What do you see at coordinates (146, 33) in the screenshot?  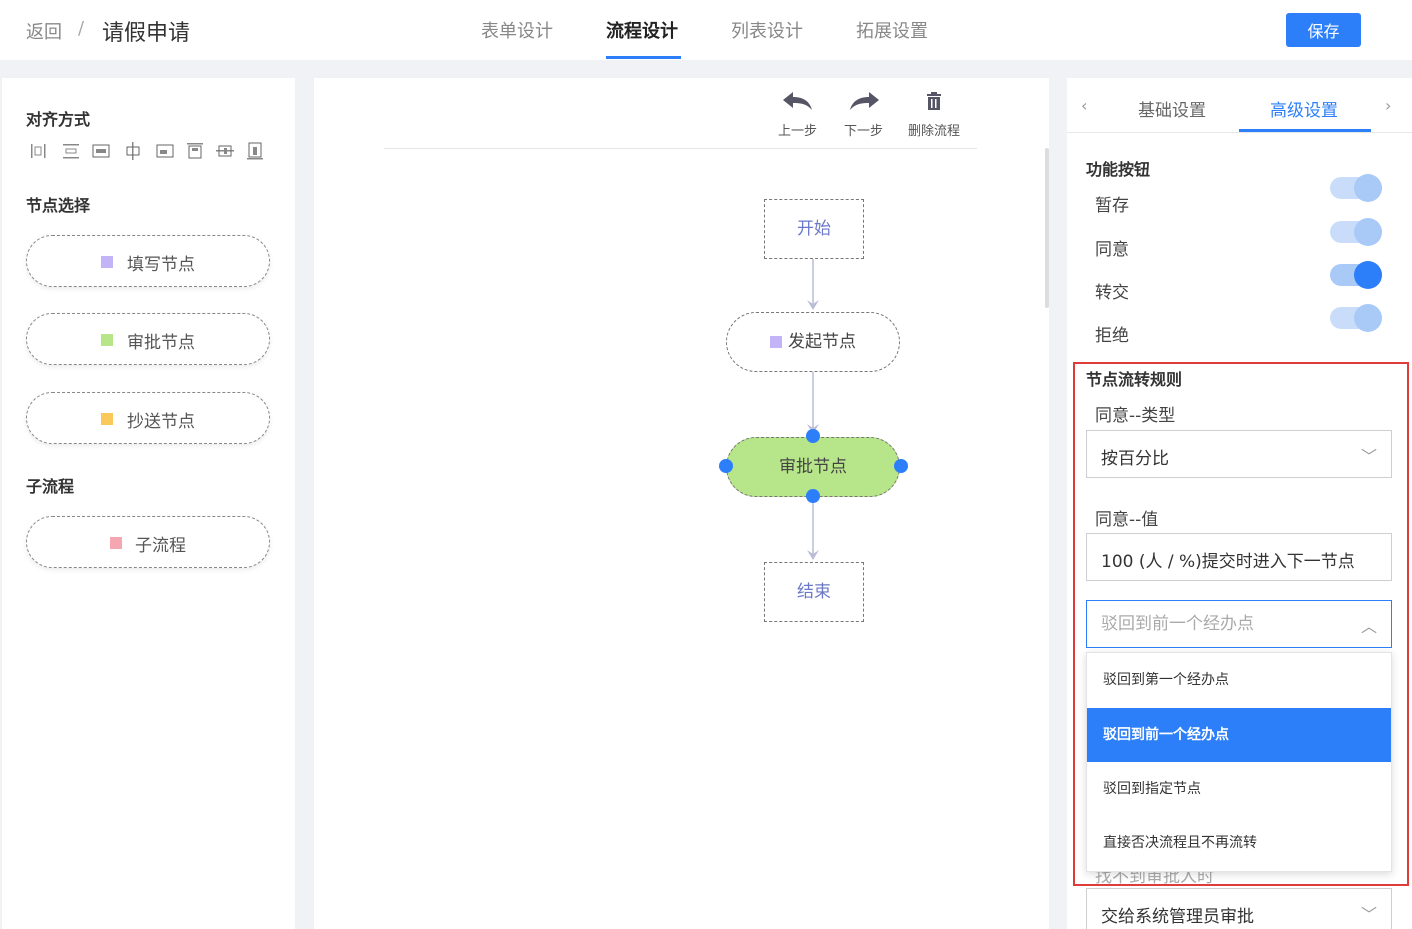 I see `page-title: 请假申请` at bounding box center [146, 33].